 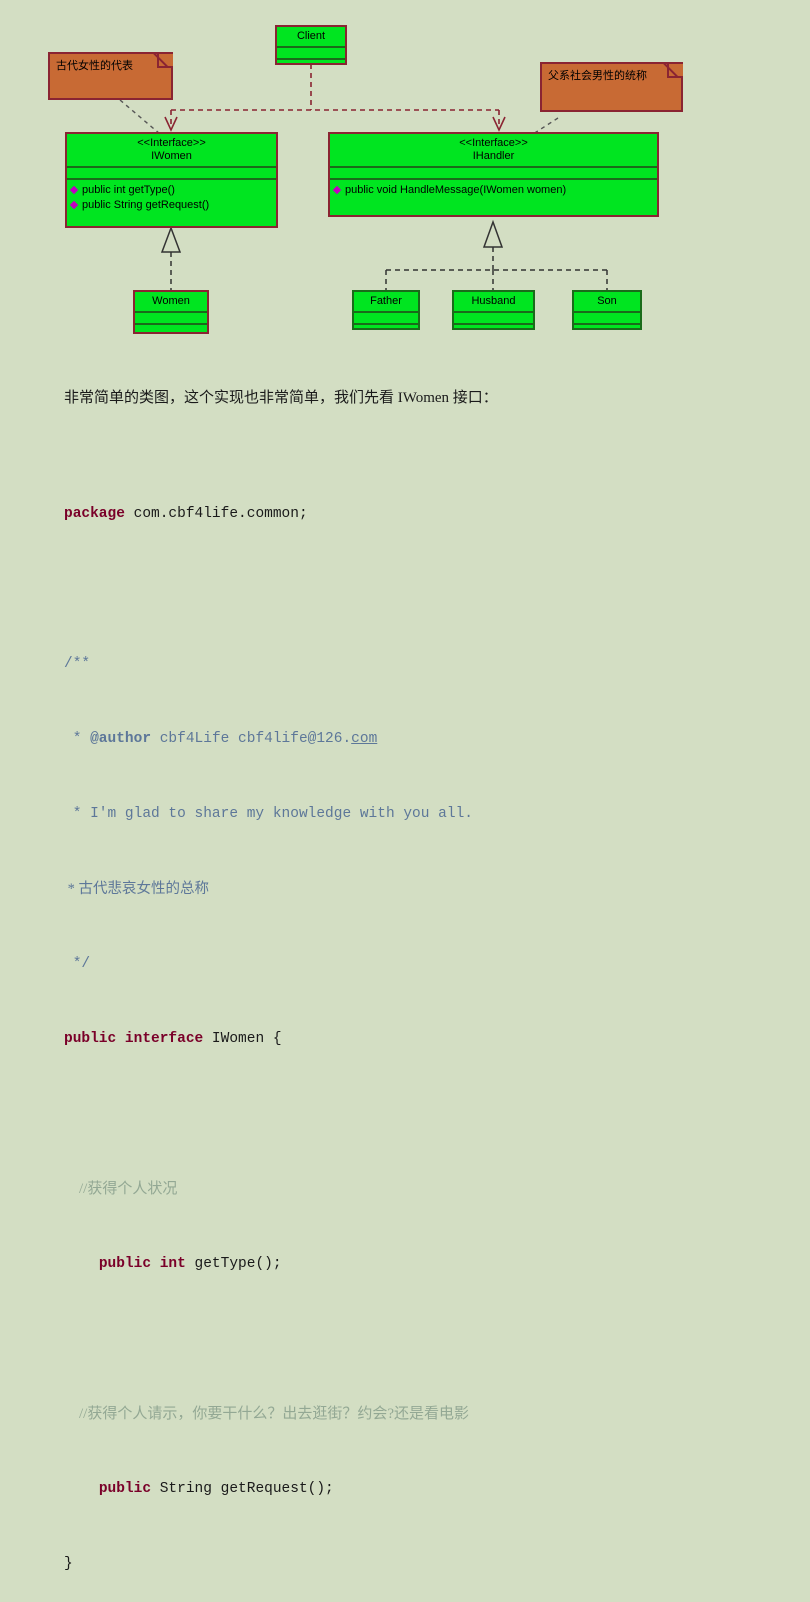 I want to click on uml-class-women-title: Women, so click(x=171, y=301).